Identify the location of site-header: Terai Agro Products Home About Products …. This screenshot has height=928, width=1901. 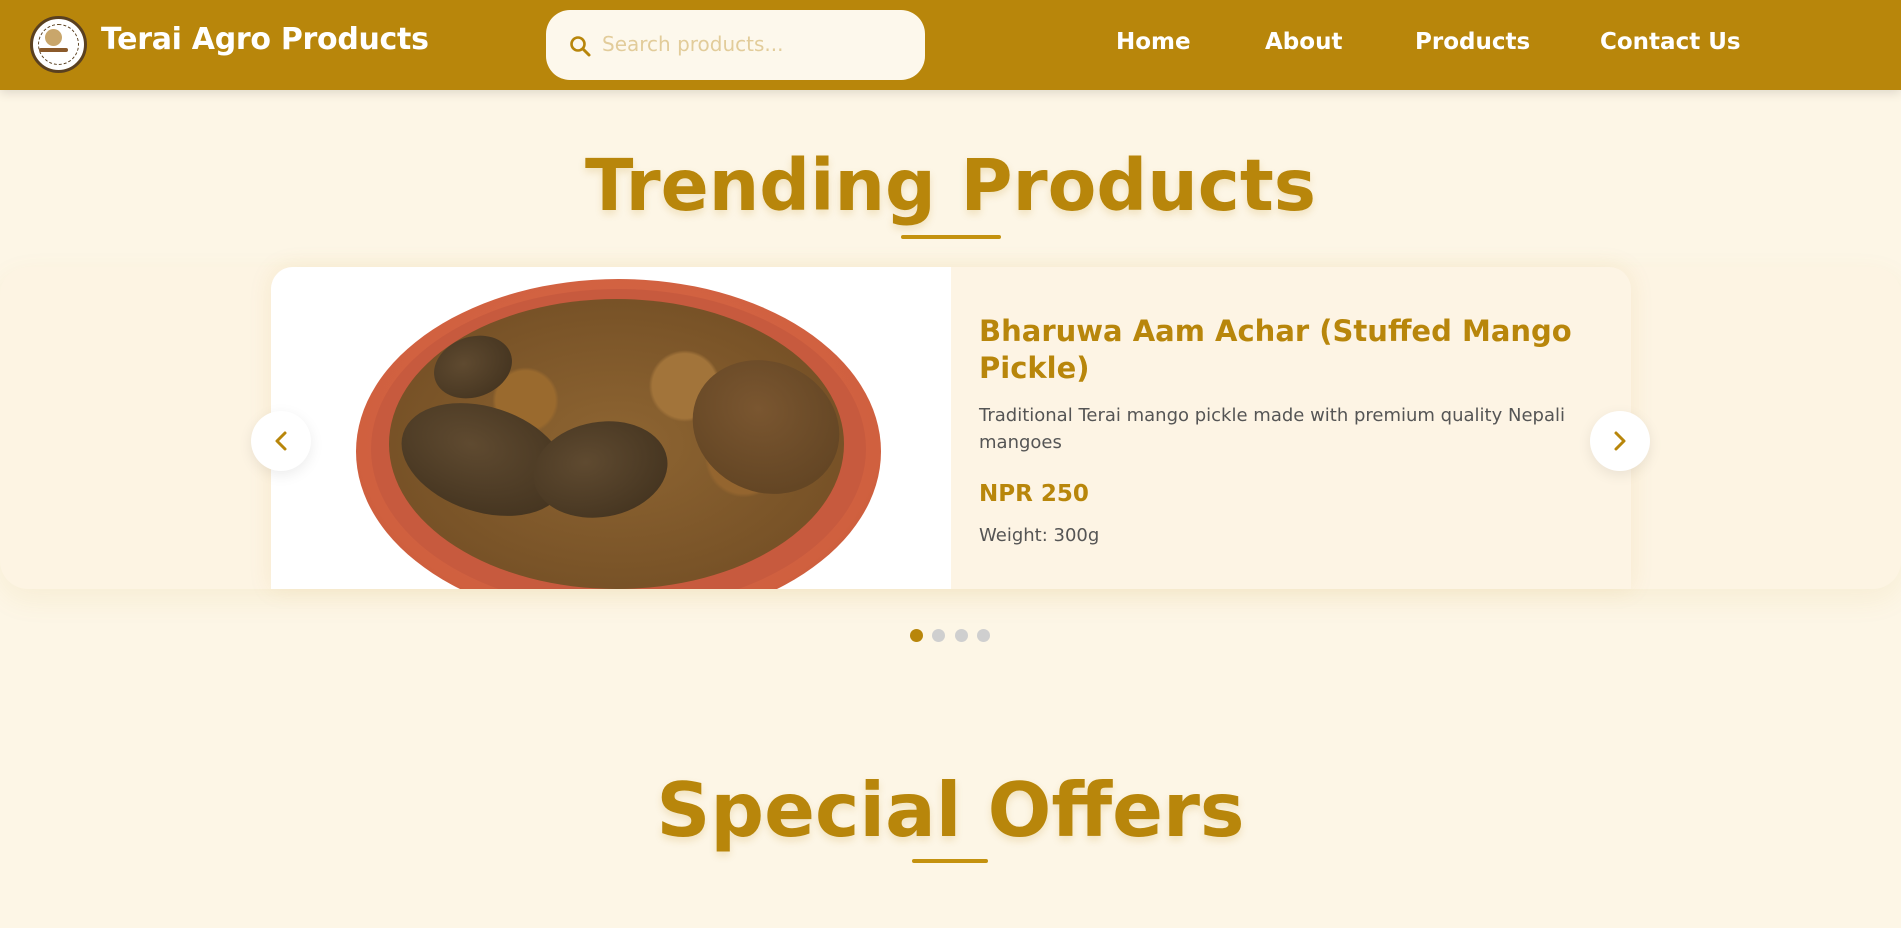
(950, 45).